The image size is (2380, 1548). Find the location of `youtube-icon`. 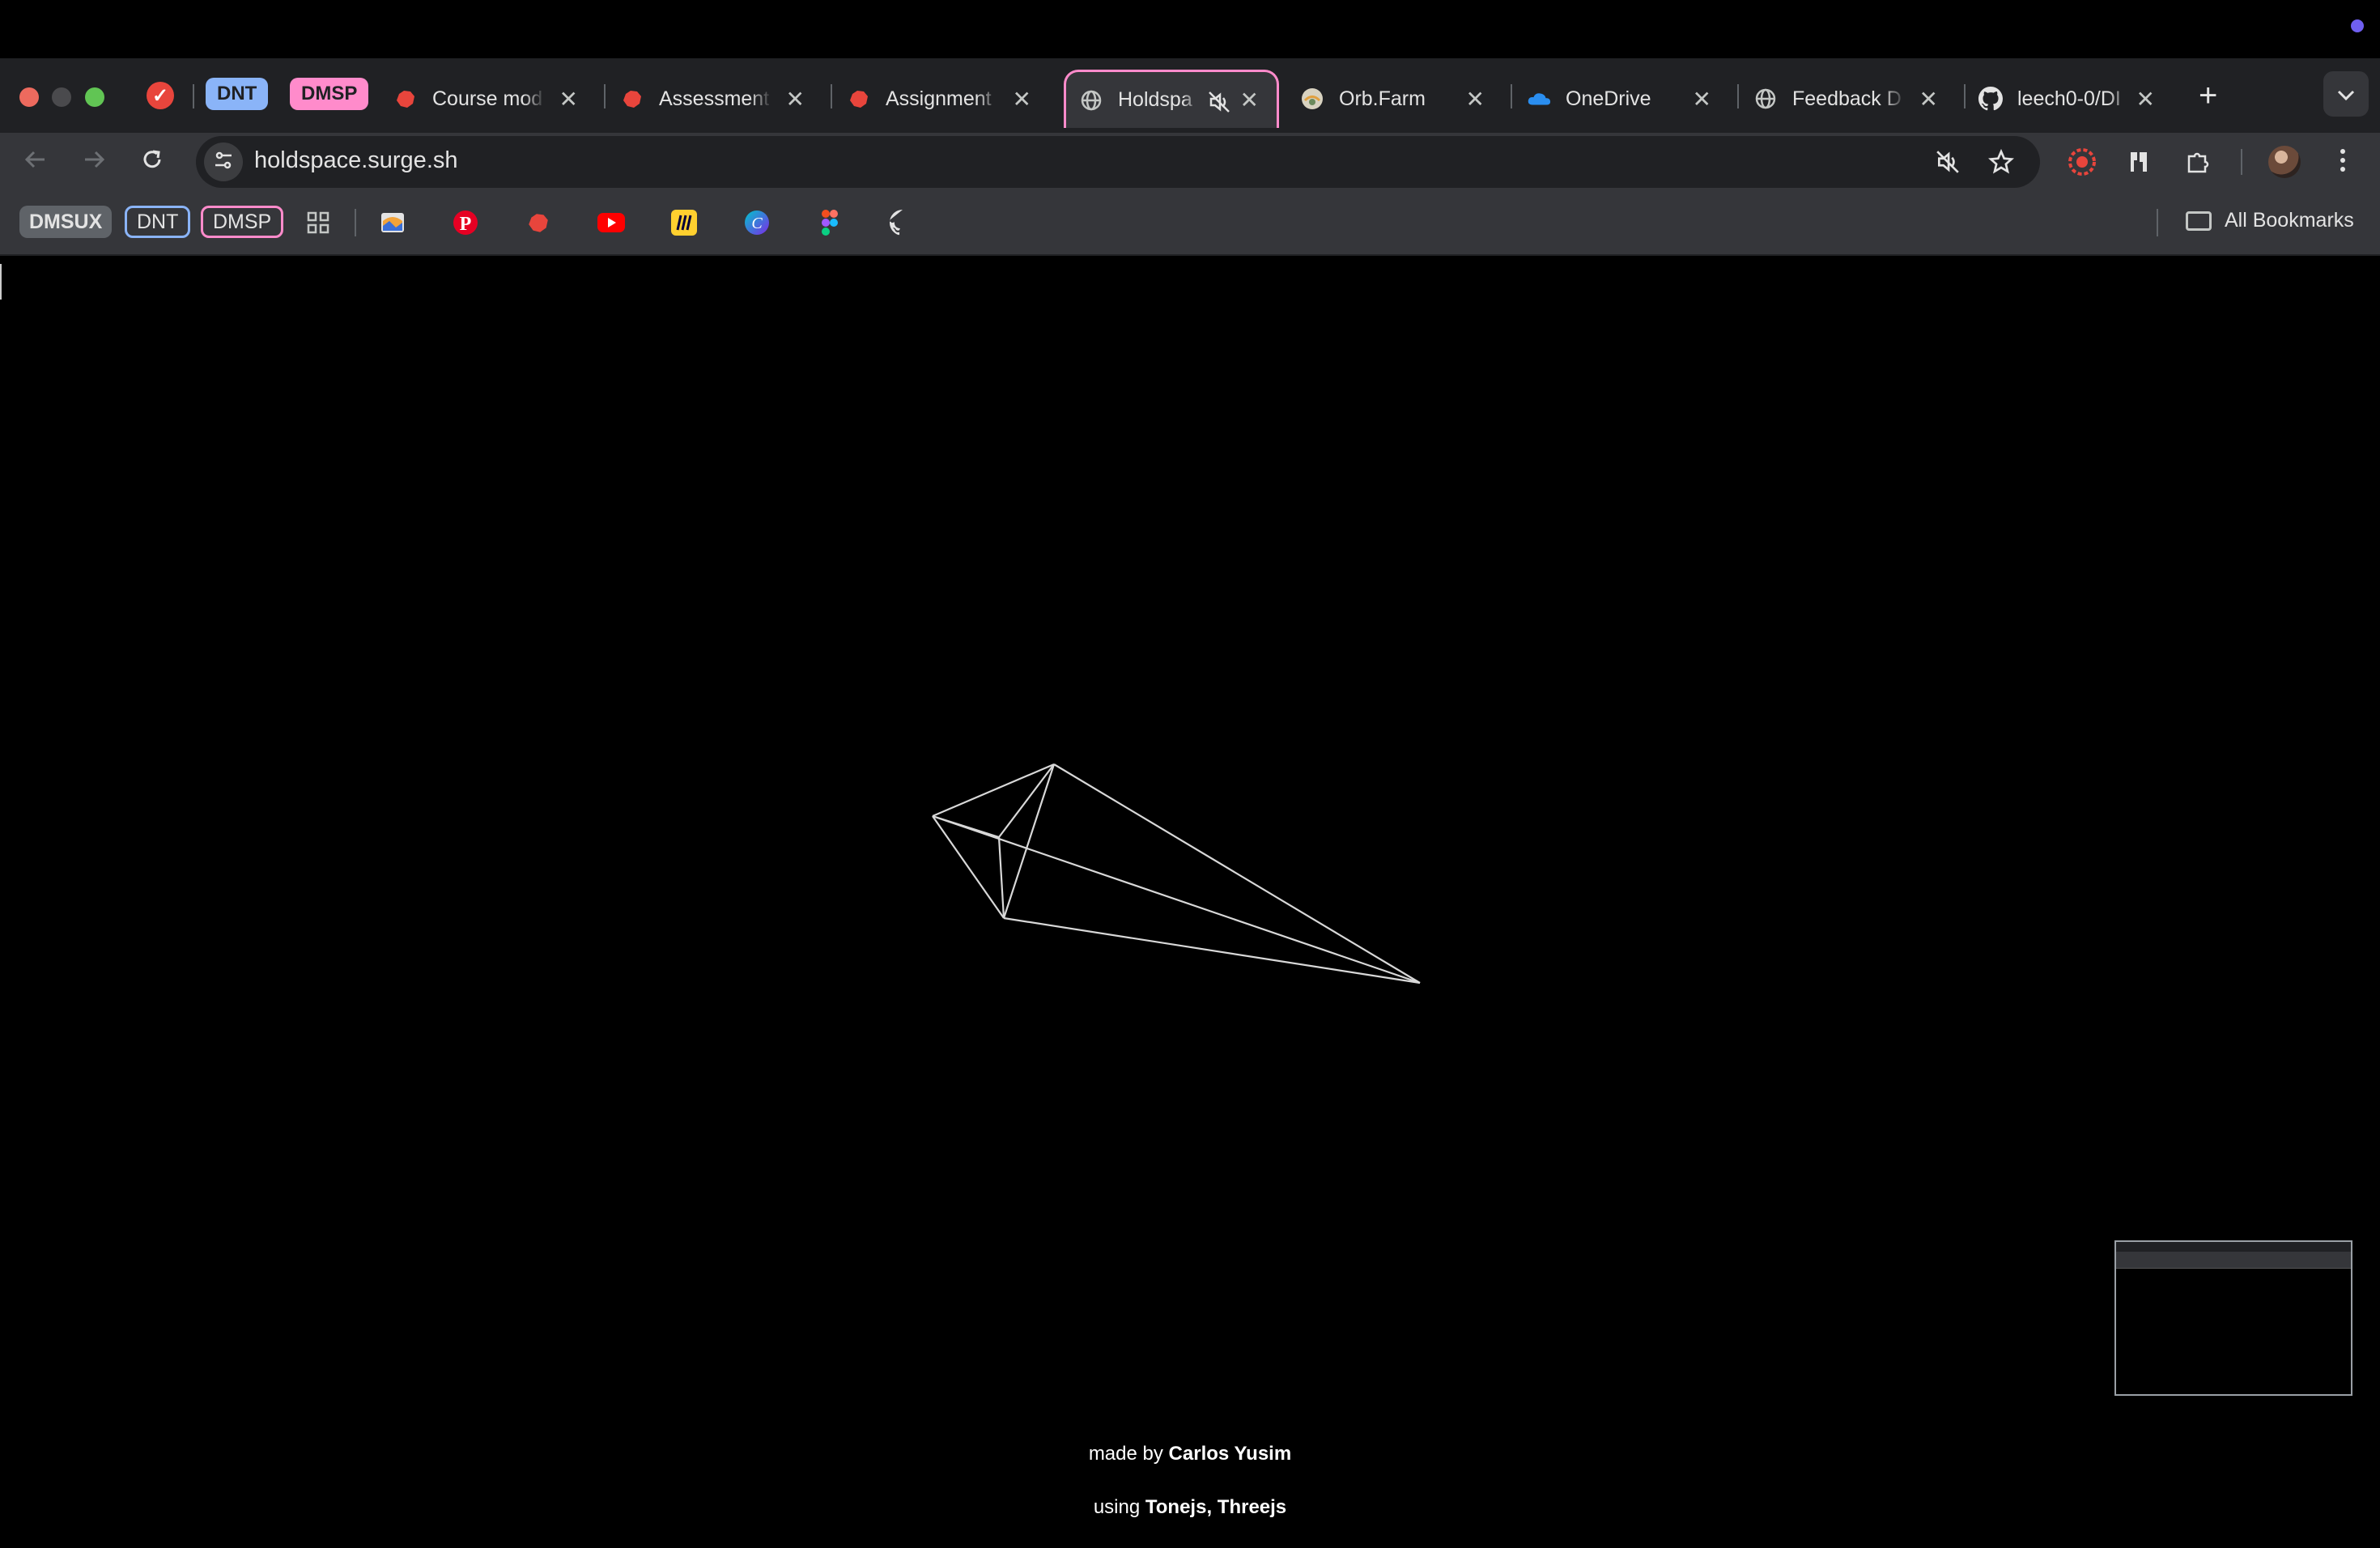

youtube-icon is located at coordinates (611, 222).